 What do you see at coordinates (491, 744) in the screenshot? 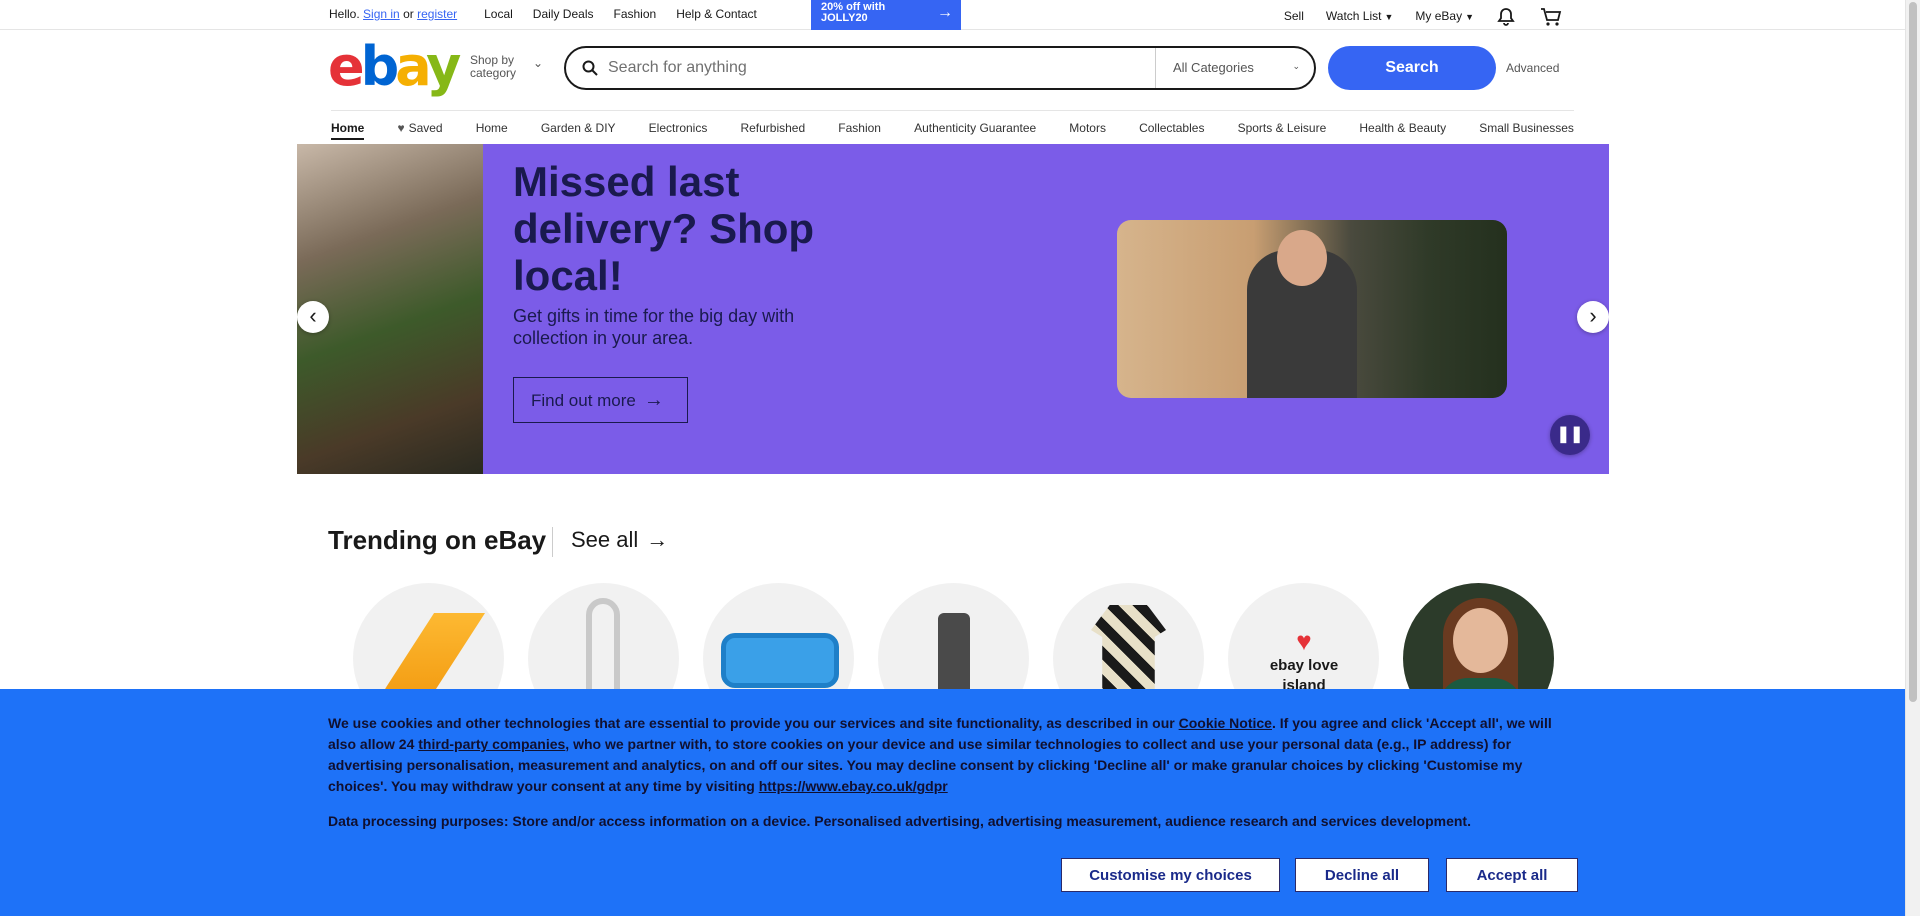
I see `third-party-companies-link: third-party companies` at bounding box center [491, 744].